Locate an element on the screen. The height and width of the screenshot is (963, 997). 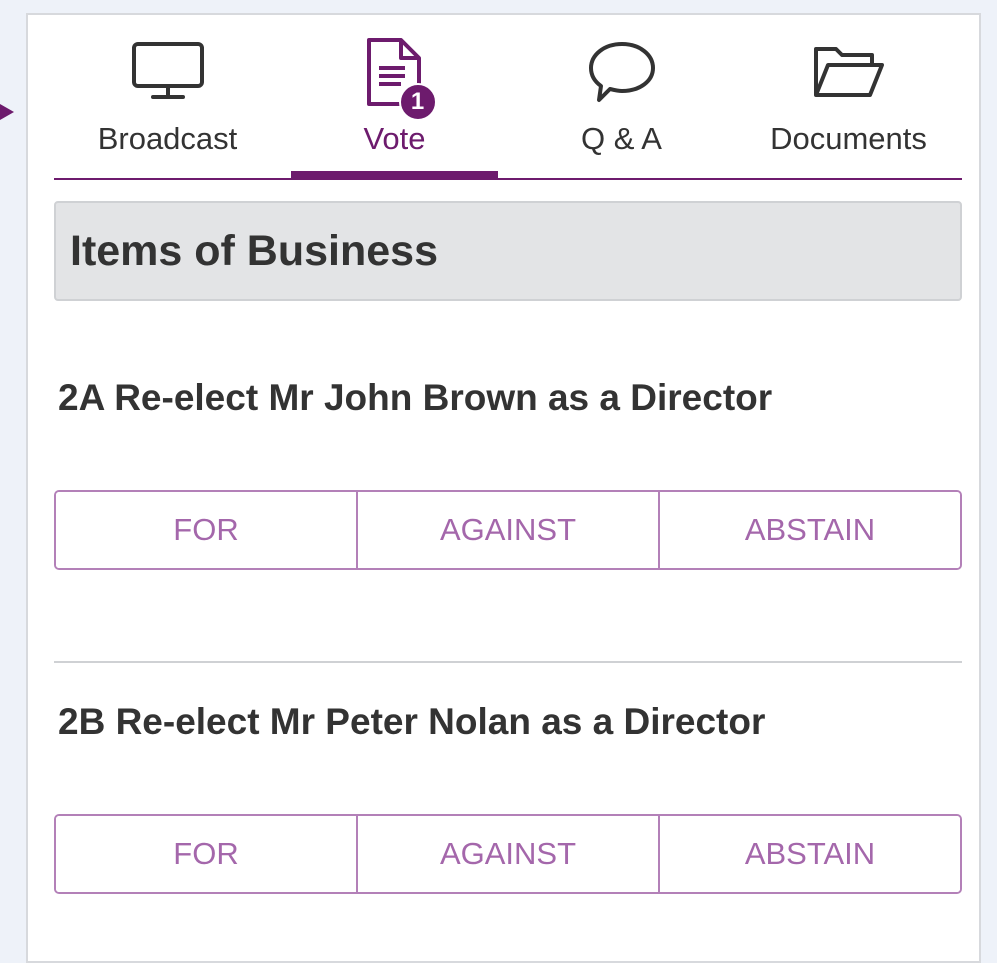
speech-bubble-icon is located at coordinates (622, 72).